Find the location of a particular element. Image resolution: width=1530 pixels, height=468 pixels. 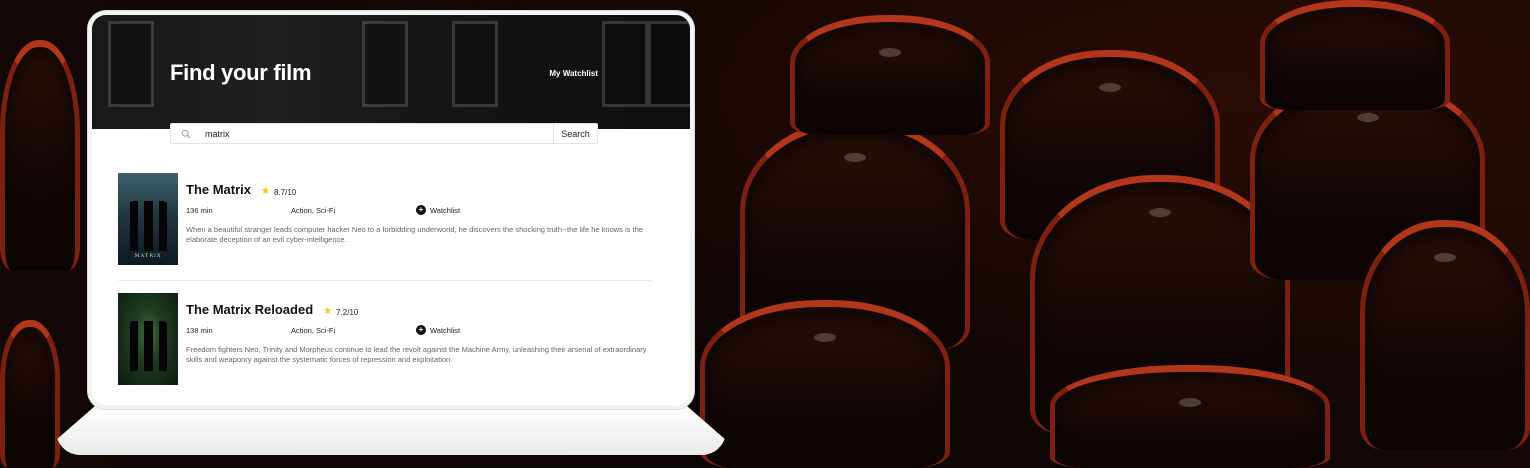

search-bar: Search is located at coordinates (384, 133).